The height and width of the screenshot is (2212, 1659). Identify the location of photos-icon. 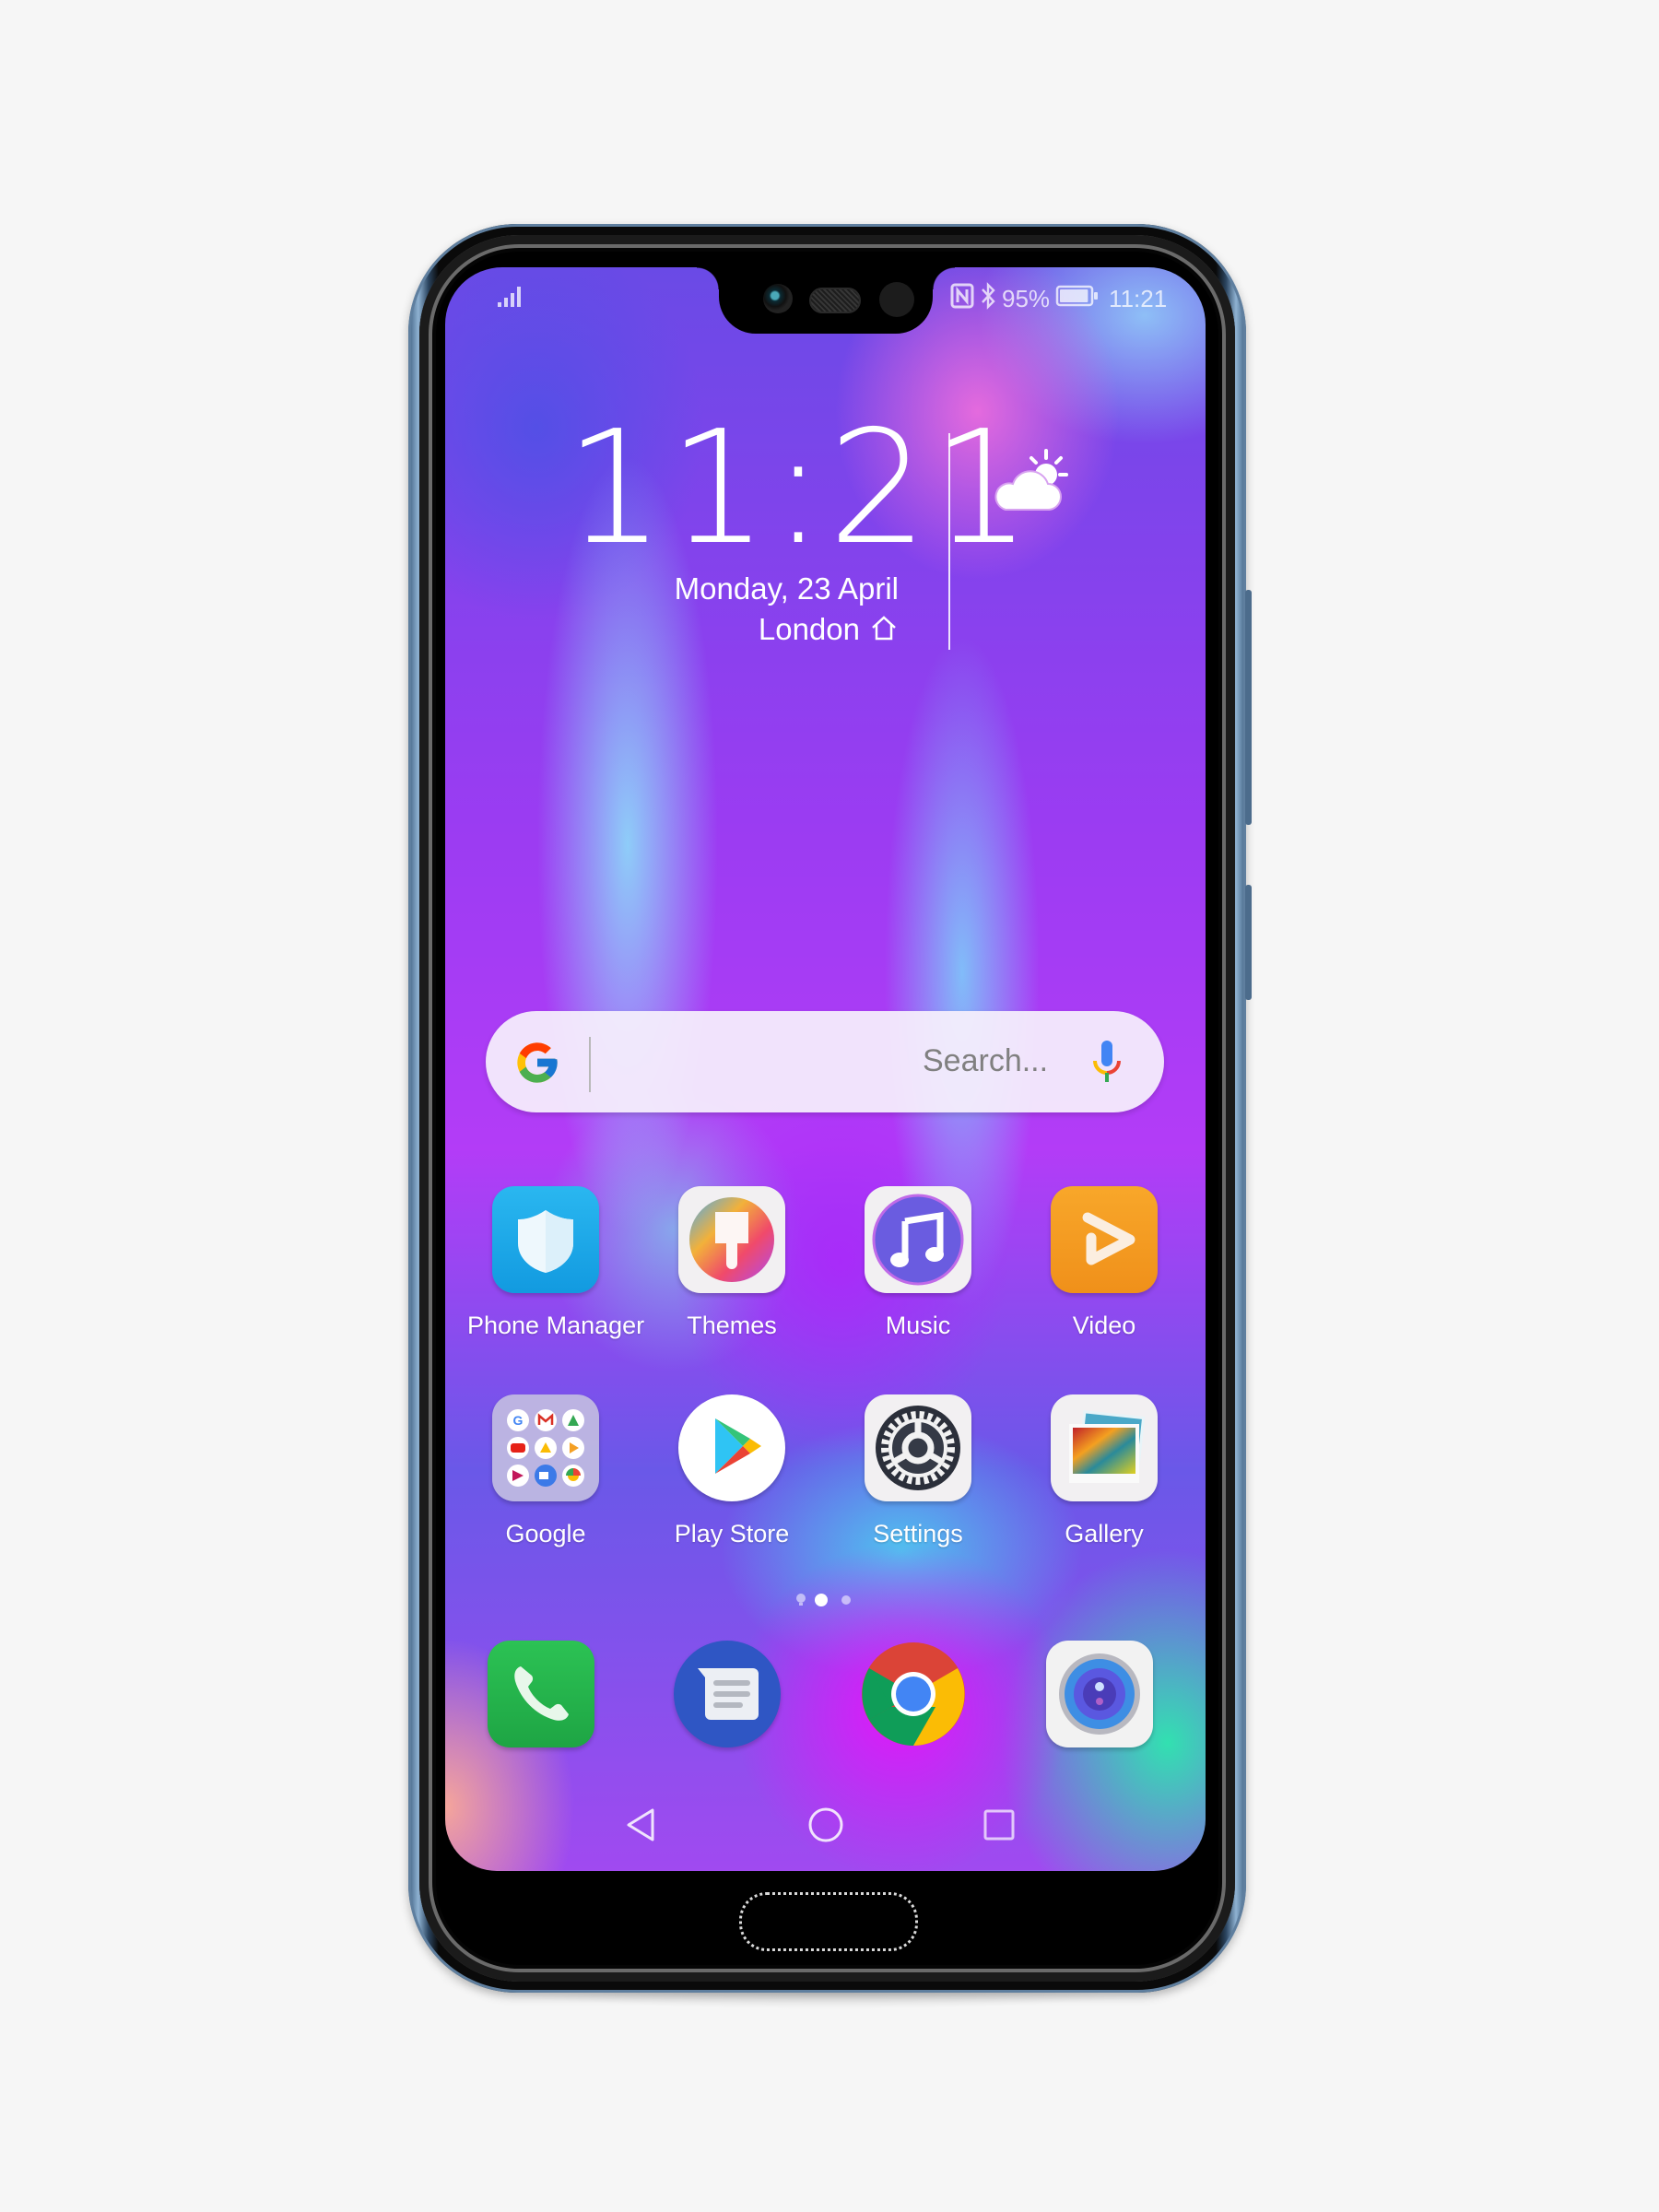
(1104, 1447).